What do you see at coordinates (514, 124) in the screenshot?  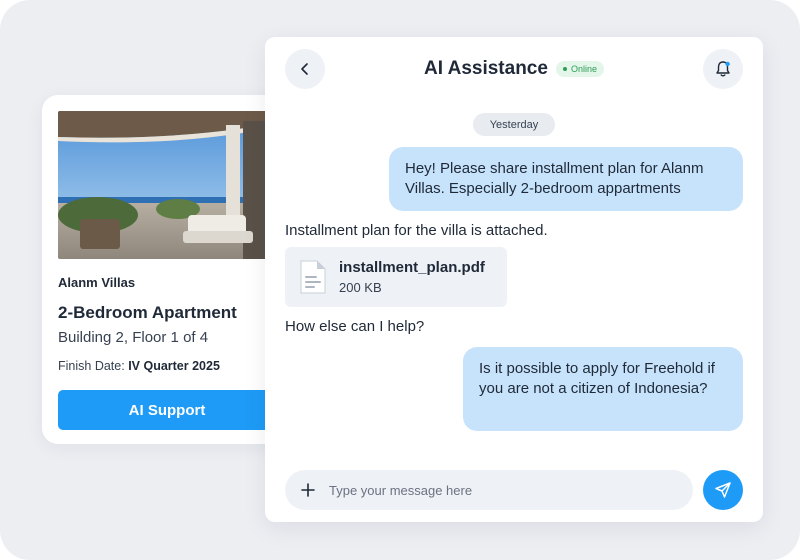 I see `day-divider: Yesterday` at bounding box center [514, 124].